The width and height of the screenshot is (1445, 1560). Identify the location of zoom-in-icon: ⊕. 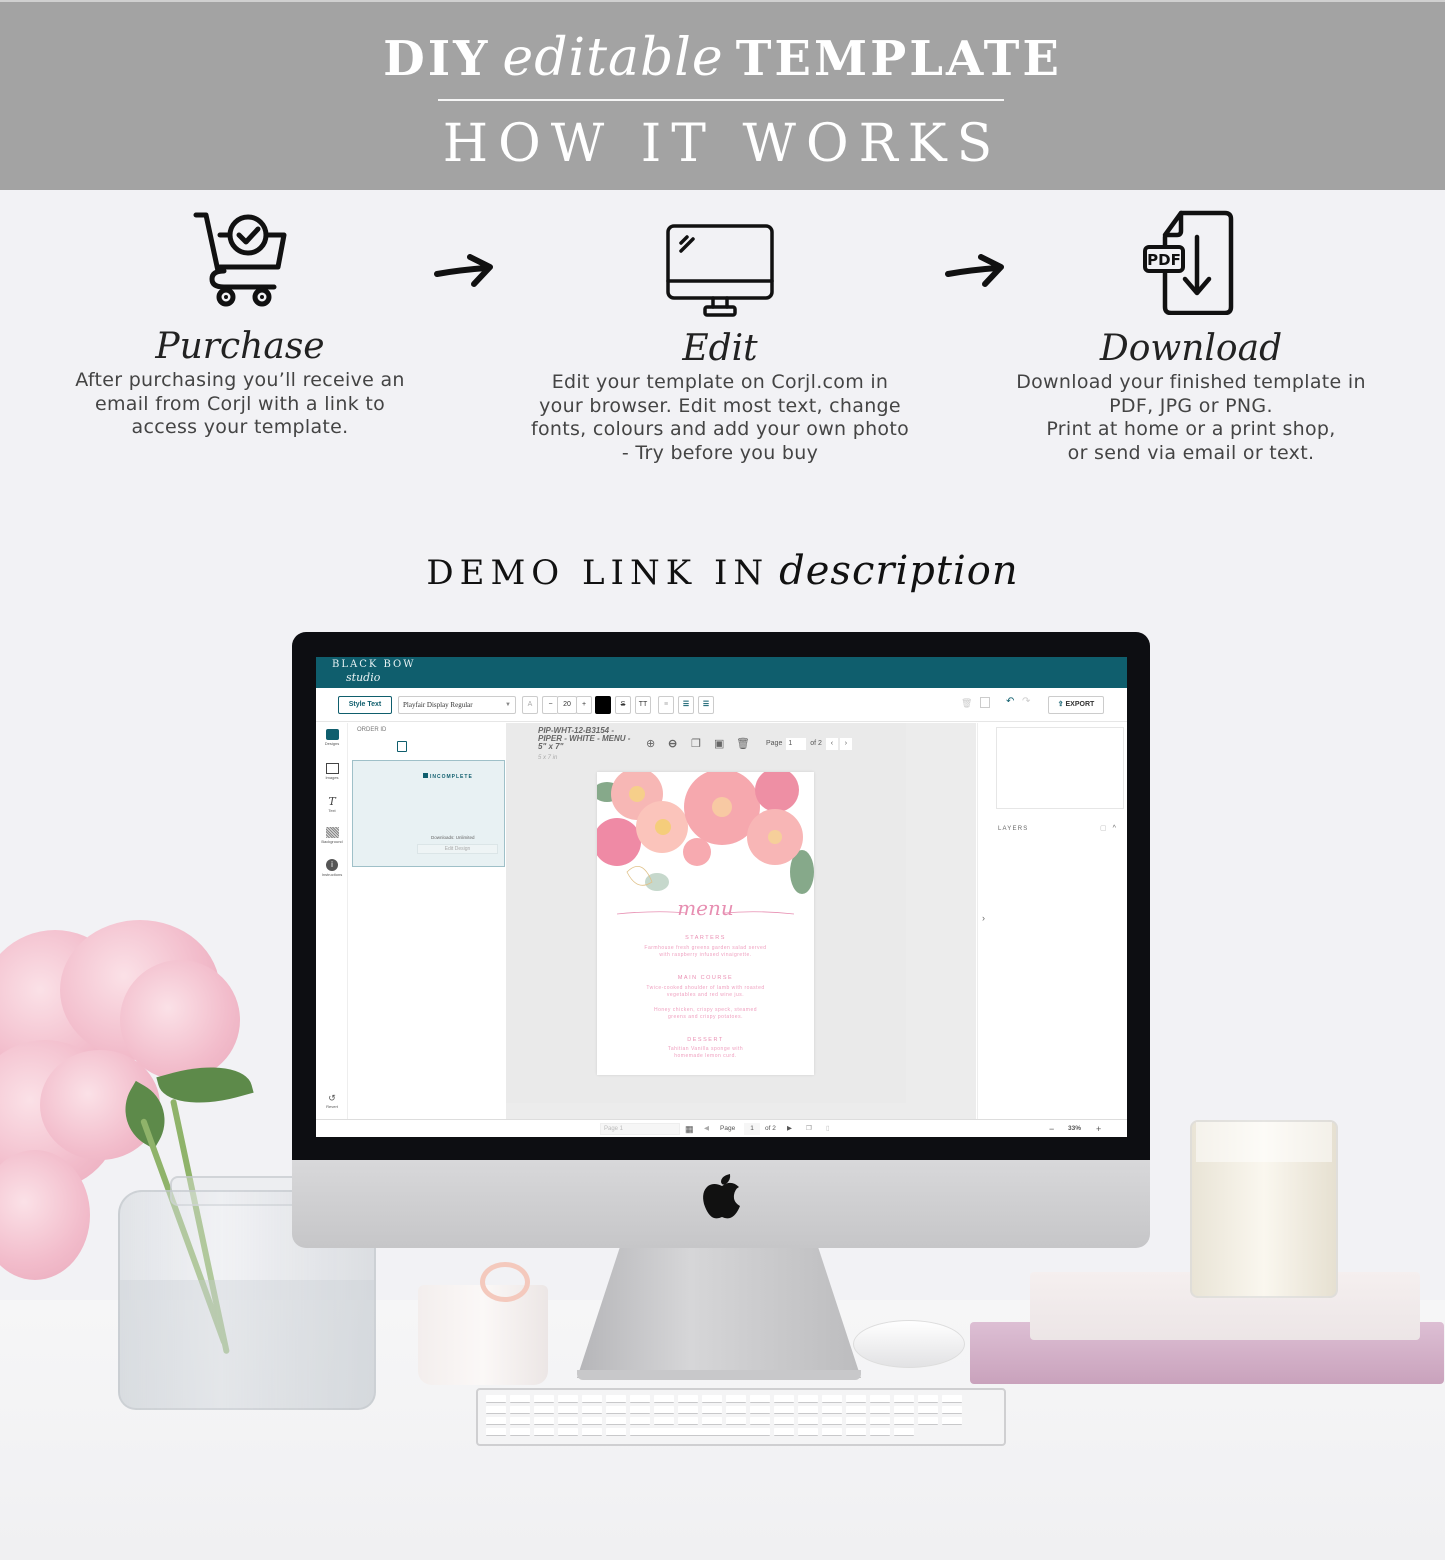
(650, 743).